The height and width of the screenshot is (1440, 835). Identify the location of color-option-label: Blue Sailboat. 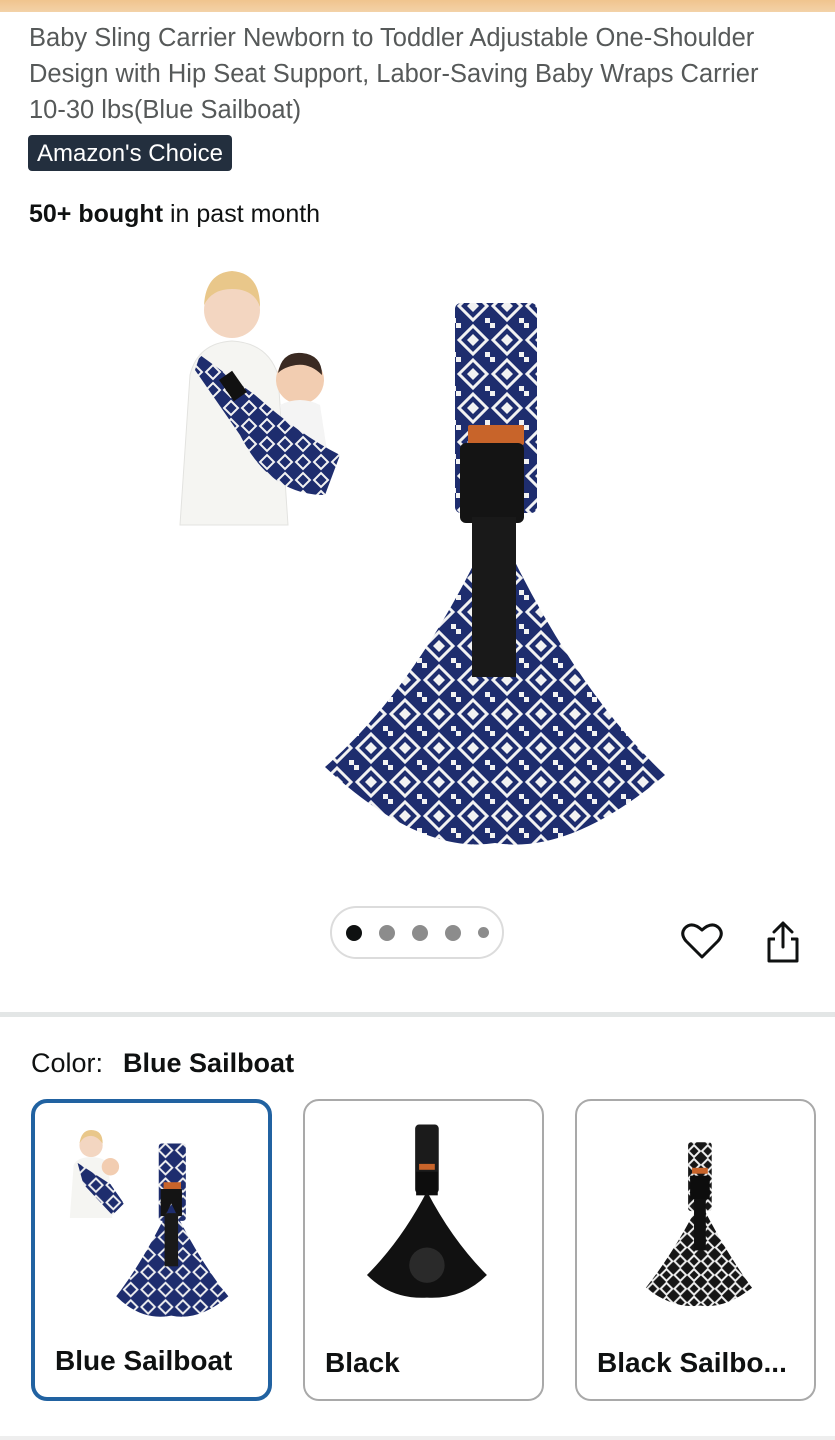
(144, 1360).